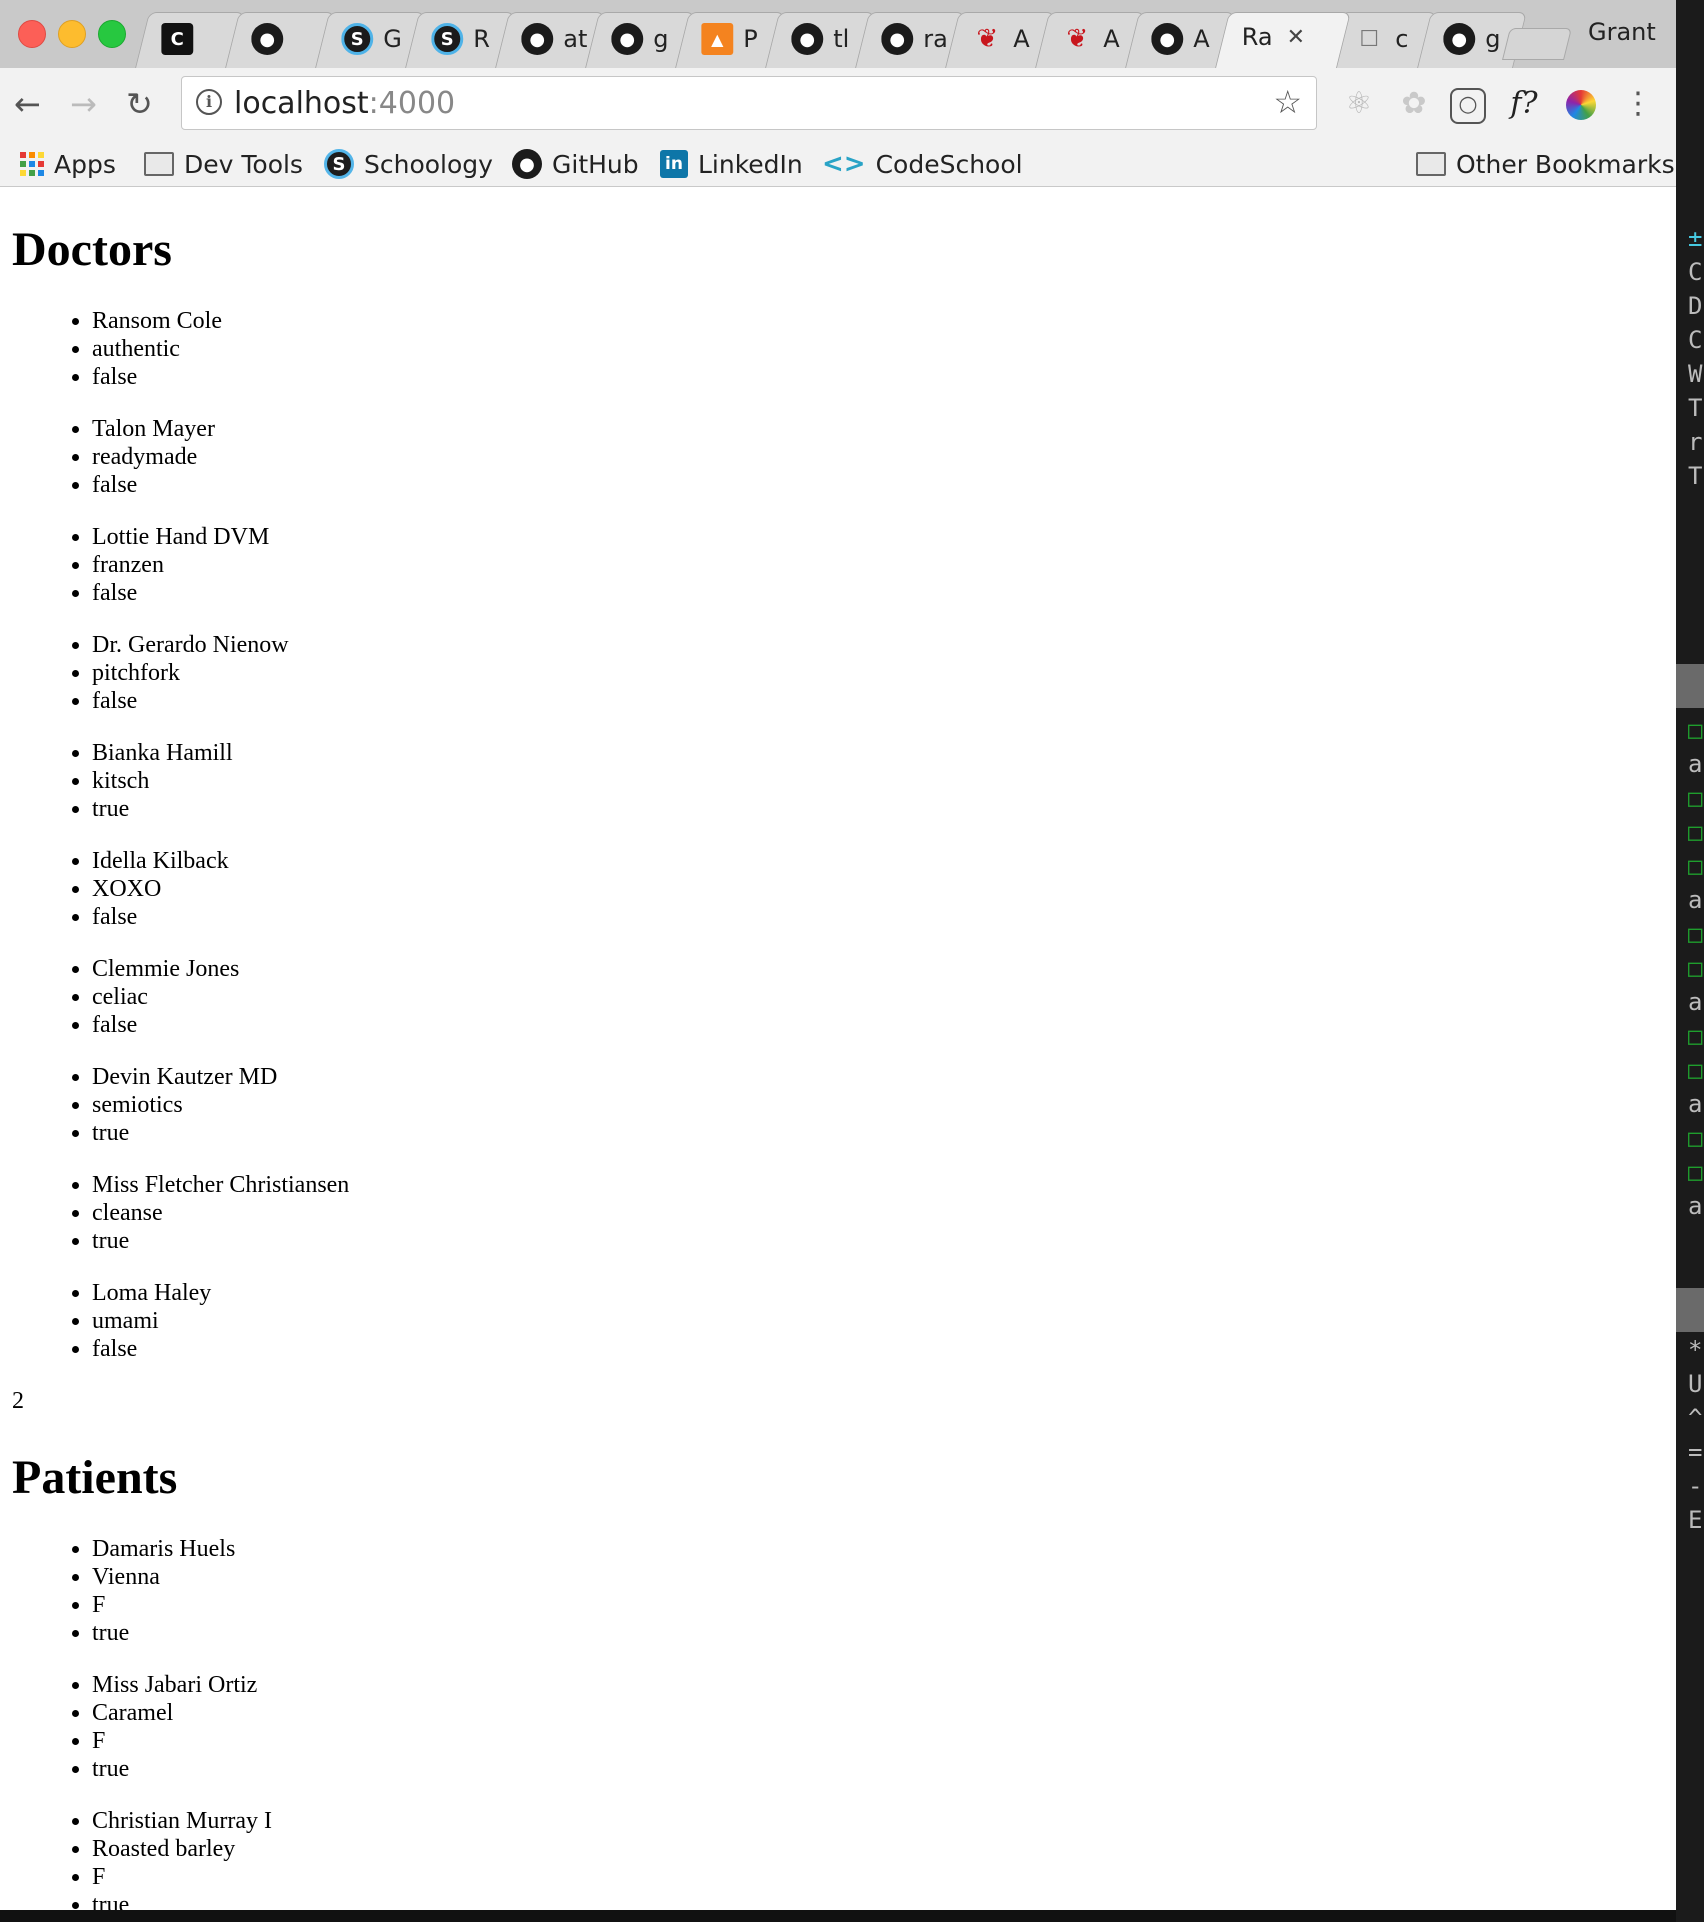 The width and height of the screenshot is (1704, 1922). Describe the element at coordinates (180, 537) in the screenshot. I see `list-item: Lottie Hand DVM` at that location.